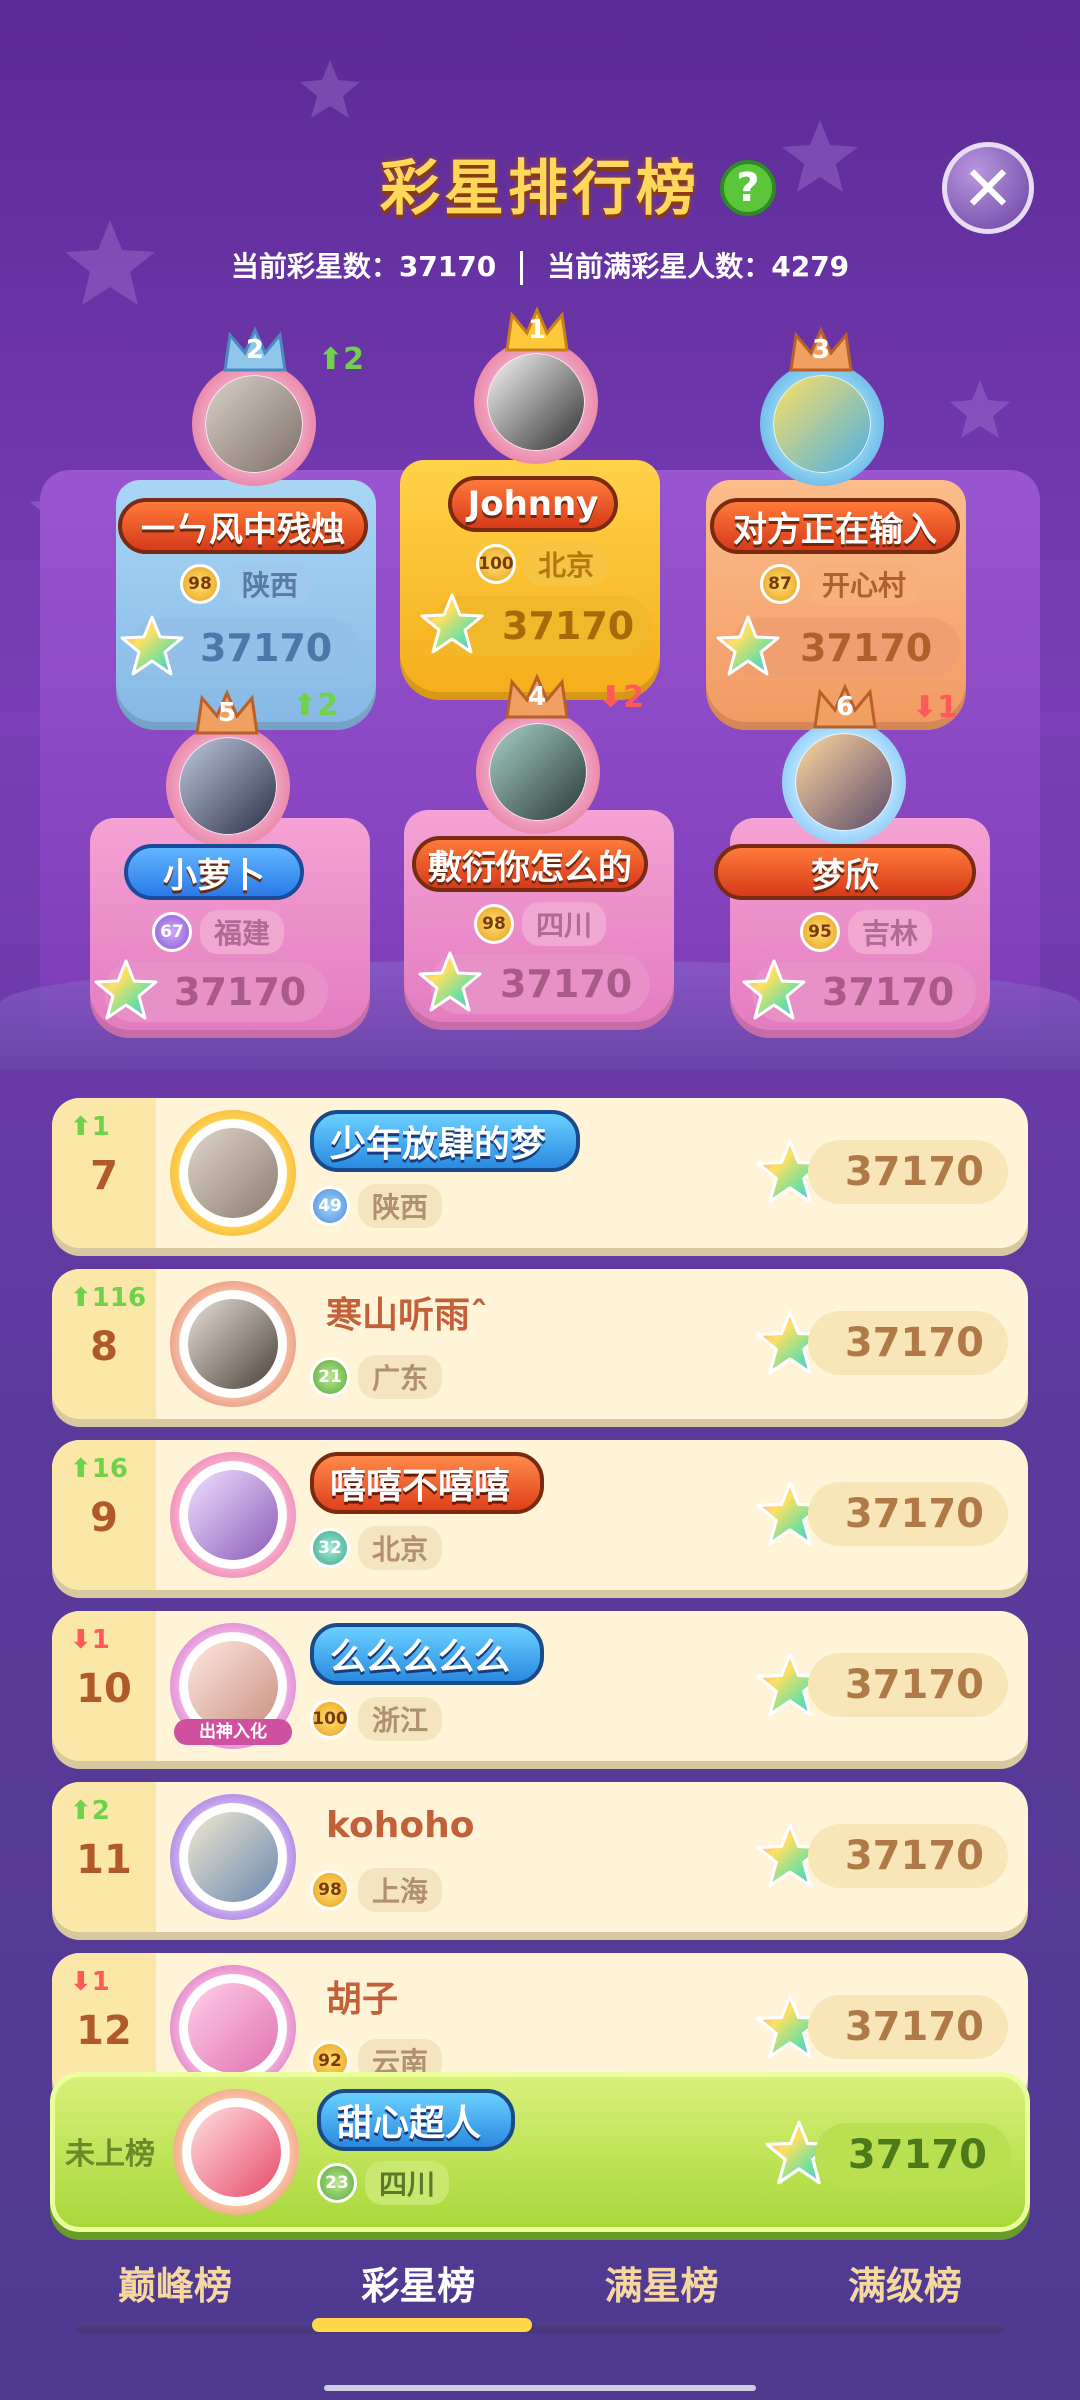 The height and width of the screenshot is (2400, 1080). What do you see at coordinates (400, 1890) in the screenshot?
I see `location-text: 上海` at bounding box center [400, 1890].